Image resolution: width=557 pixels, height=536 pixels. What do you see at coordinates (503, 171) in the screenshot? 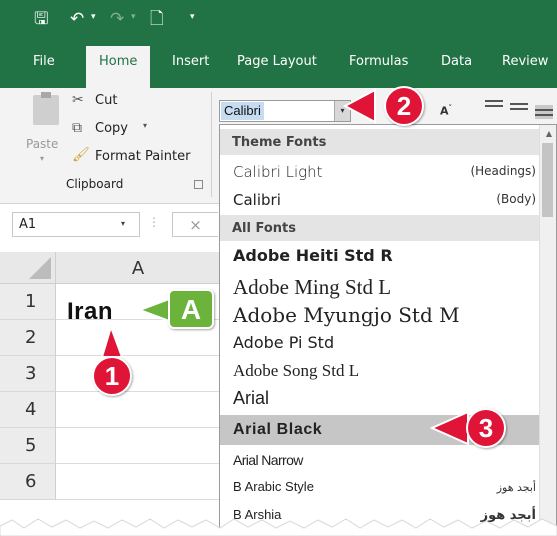
I see `font-tag-headings: (Headings)` at bounding box center [503, 171].